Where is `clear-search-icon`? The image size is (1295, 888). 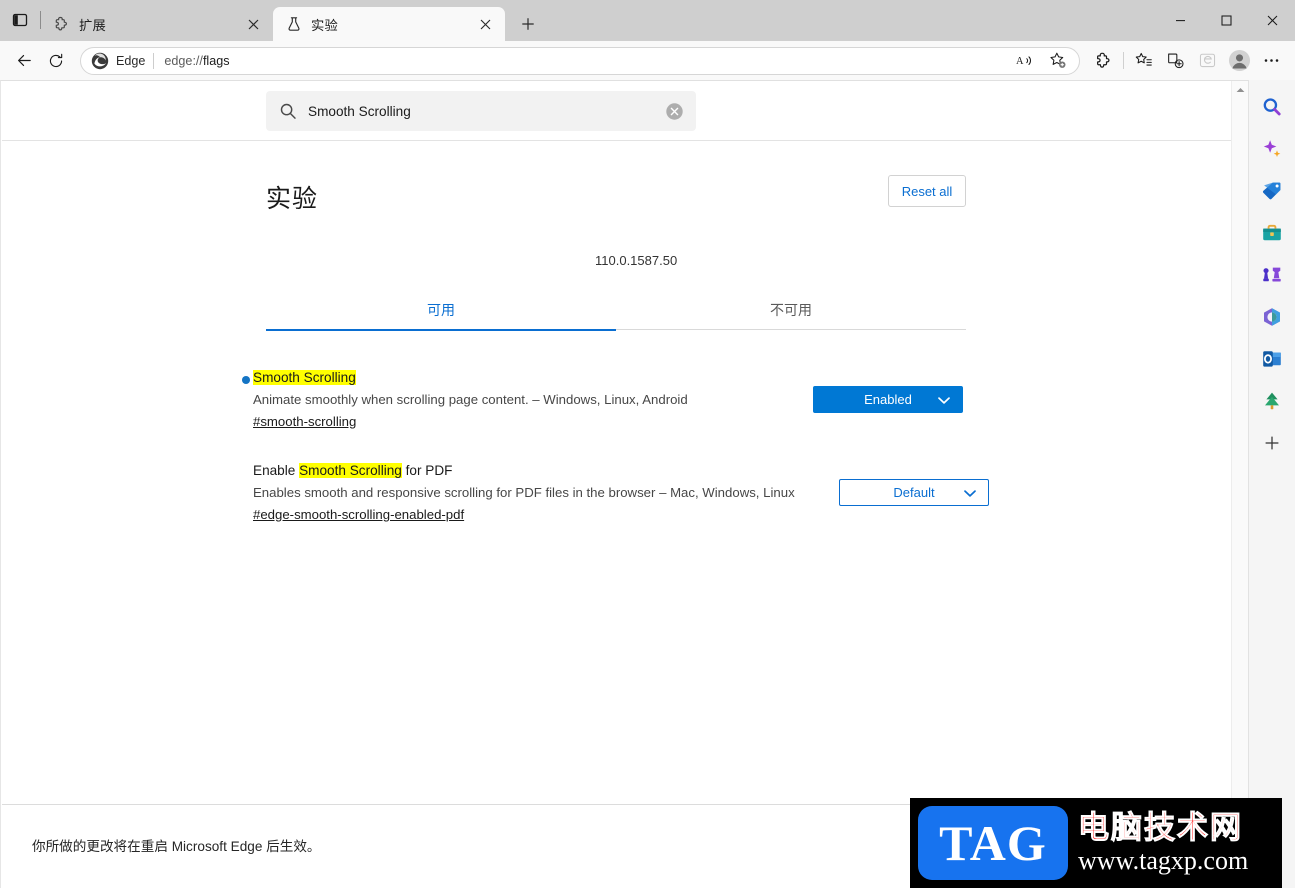
clear-search-icon is located at coordinates (674, 111).